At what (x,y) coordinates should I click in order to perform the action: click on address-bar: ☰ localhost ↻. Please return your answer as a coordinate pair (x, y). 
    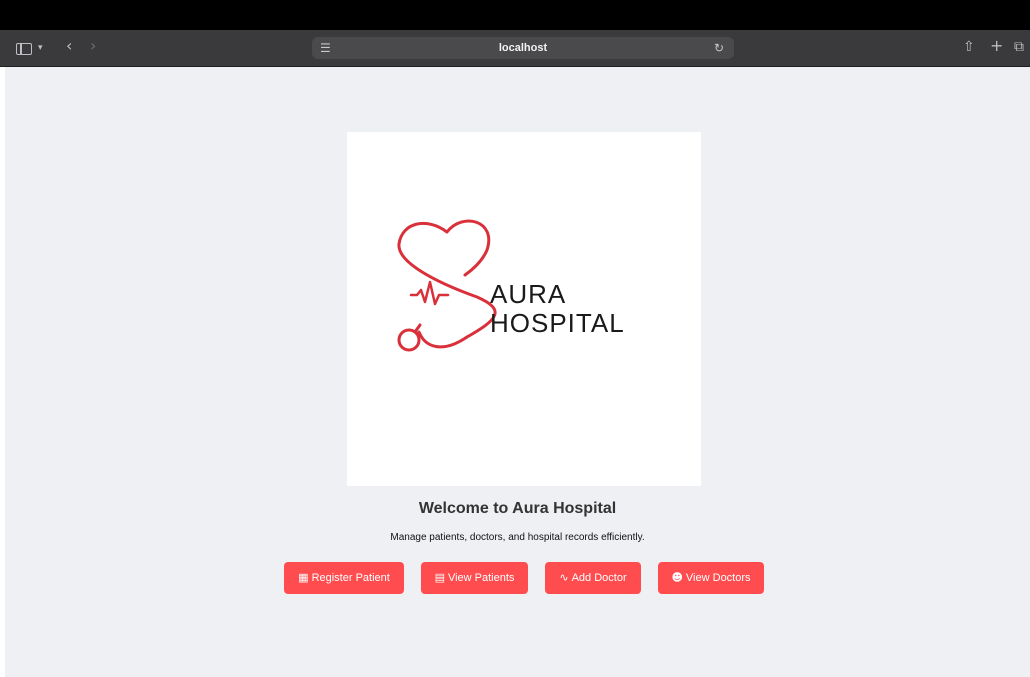
    Looking at the image, I should click on (523, 48).